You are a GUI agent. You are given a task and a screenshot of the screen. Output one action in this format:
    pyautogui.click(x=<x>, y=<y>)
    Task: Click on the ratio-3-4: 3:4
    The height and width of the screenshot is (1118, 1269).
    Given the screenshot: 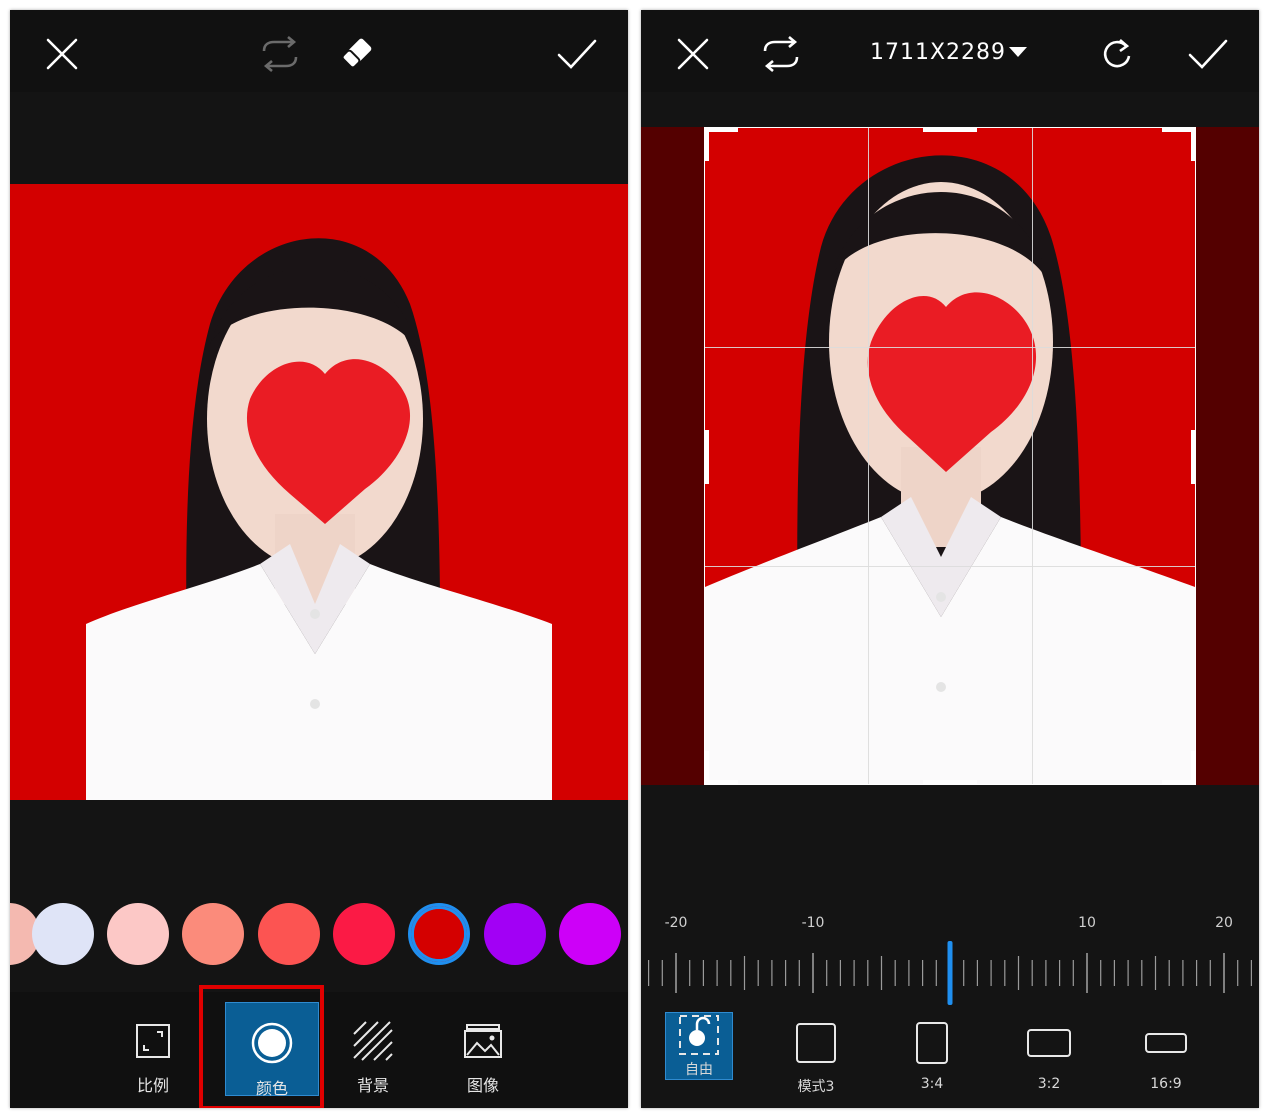 What is the action you would take?
    pyautogui.click(x=932, y=1058)
    